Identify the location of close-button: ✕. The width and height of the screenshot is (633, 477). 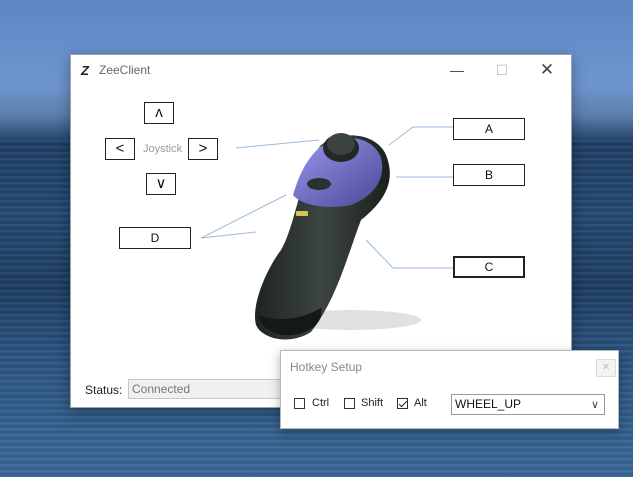
(547, 70).